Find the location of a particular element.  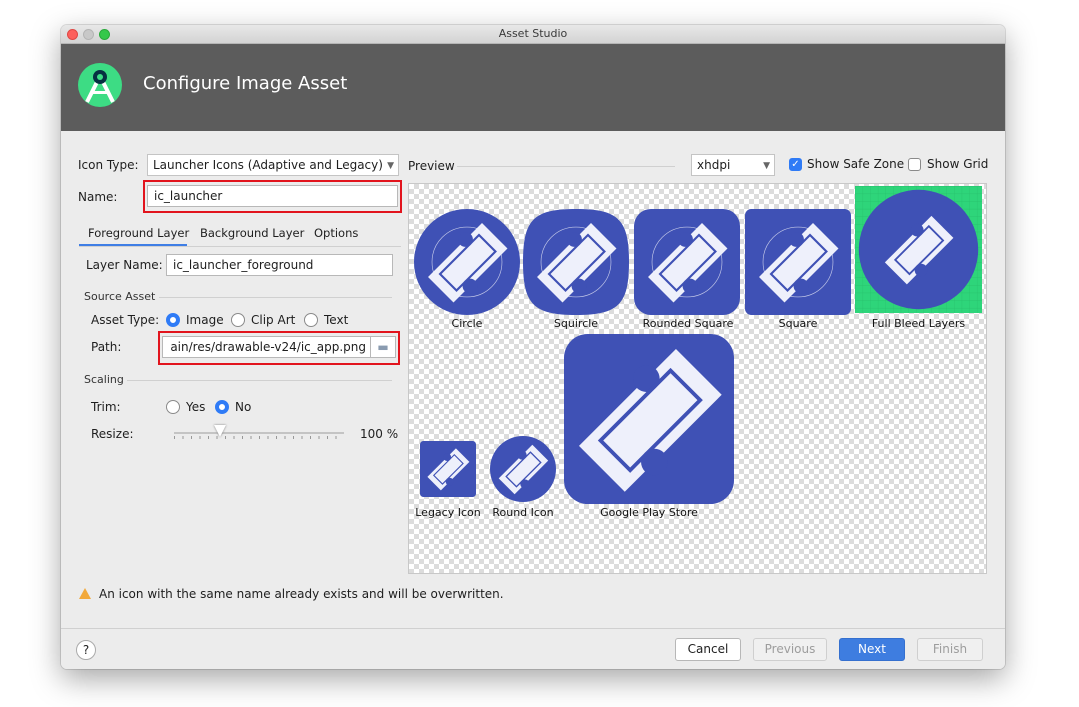

tab-divider is located at coordinates (240, 246).